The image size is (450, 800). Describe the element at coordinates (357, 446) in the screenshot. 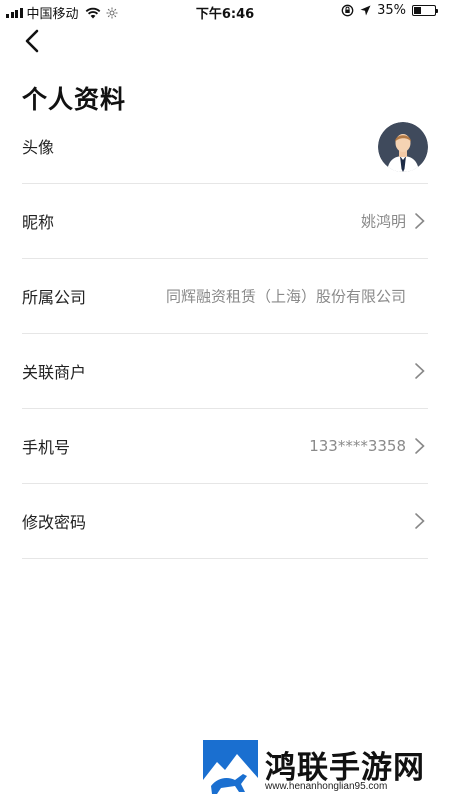

I see `row-value-phone: 133****3358` at that location.